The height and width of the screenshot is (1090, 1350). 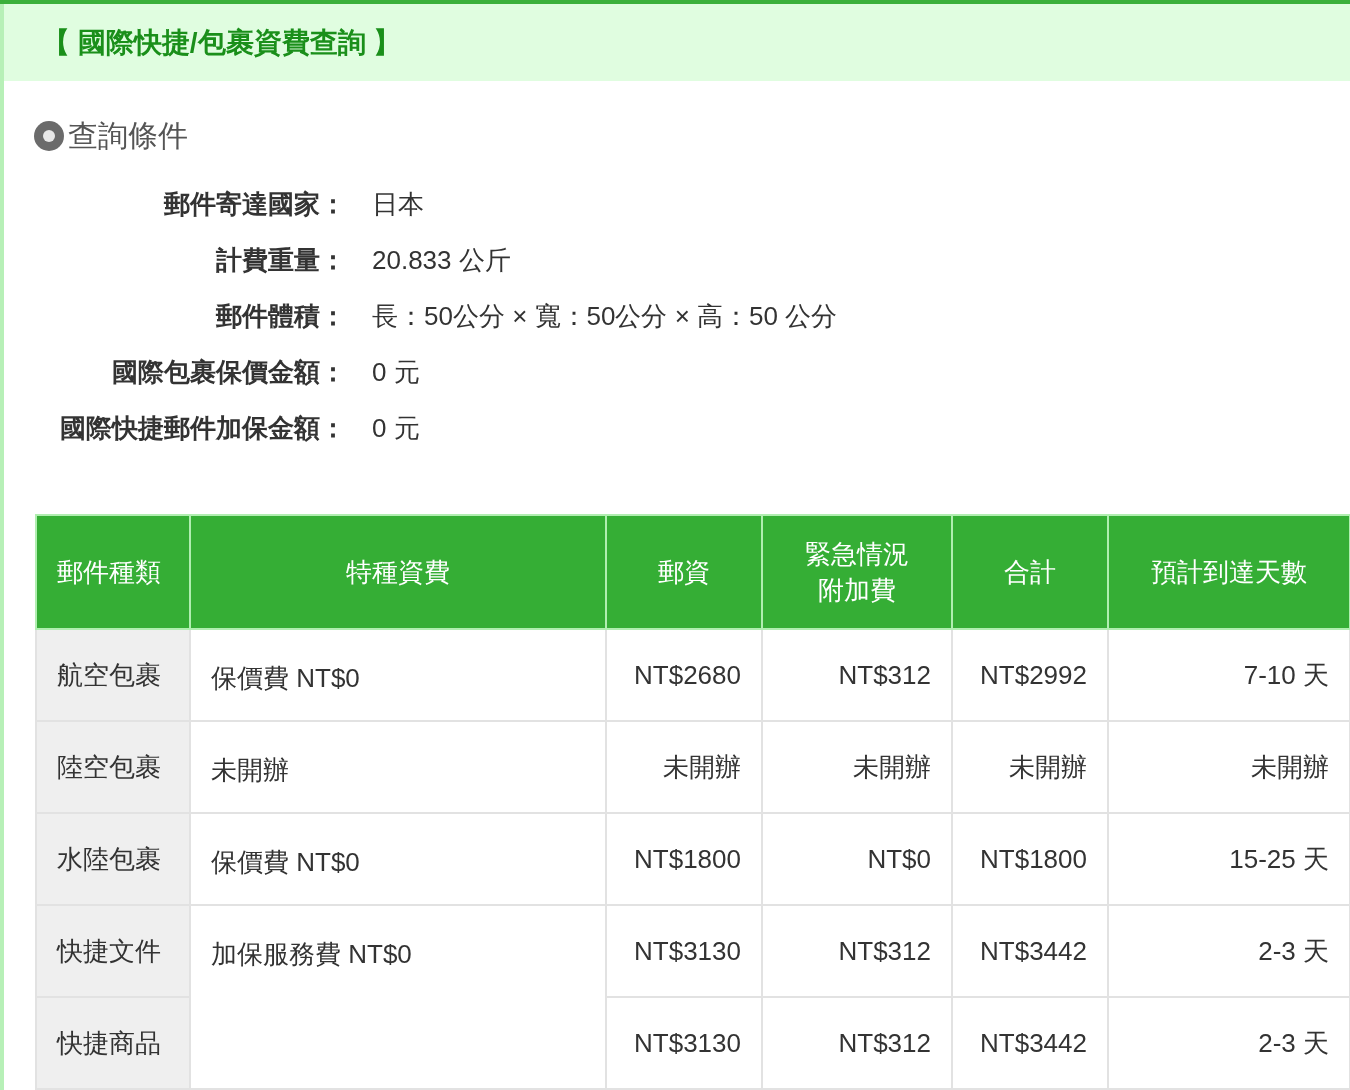 I want to click on condition-label: 國際包裹保價金額：, so click(x=229, y=371).